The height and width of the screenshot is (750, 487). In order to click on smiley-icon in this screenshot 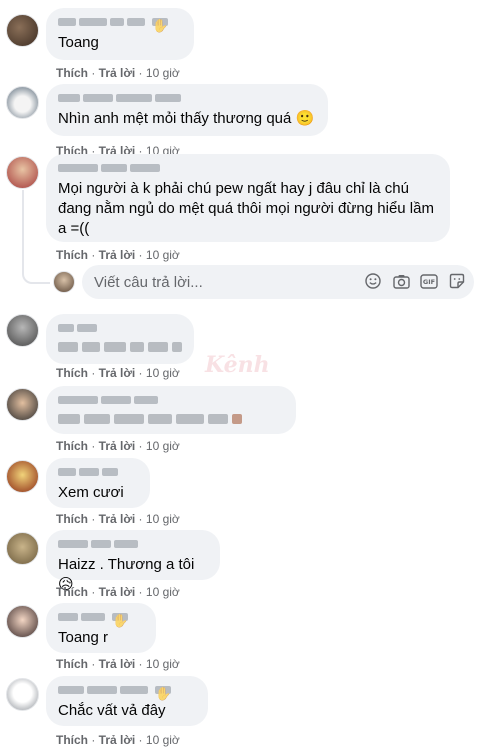, I will do `click(373, 281)`.